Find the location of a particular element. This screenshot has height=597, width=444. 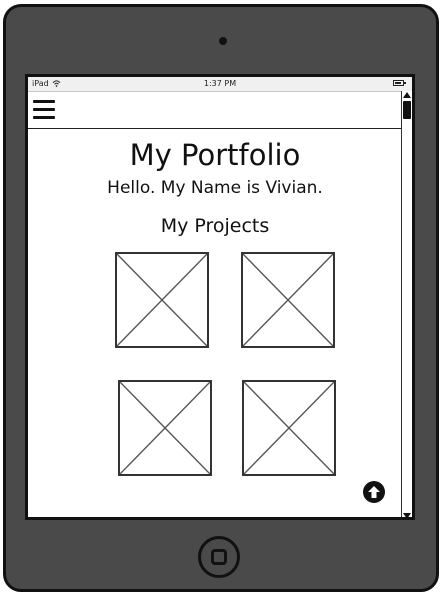

hamburger-menu-icon is located at coordinates (44, 109).